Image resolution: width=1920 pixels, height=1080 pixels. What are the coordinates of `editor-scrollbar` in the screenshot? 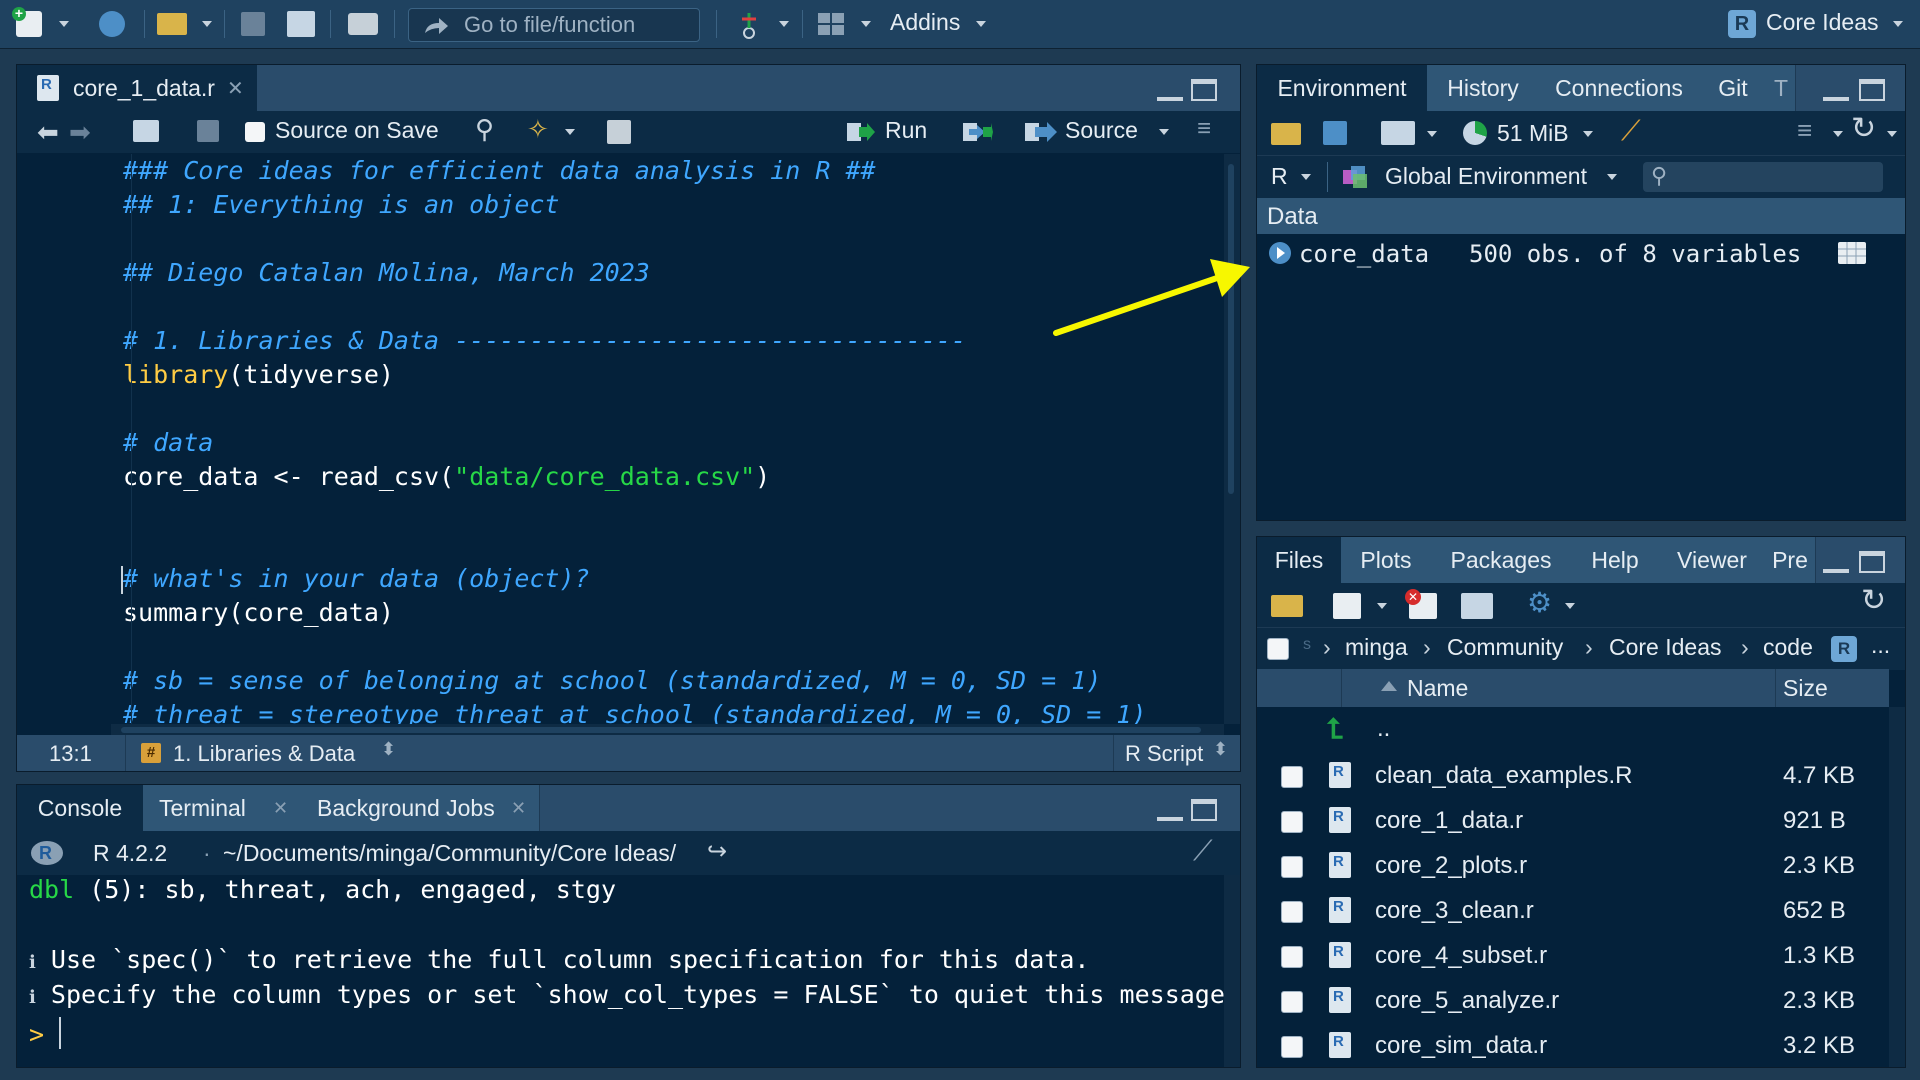 It's located at (1232, 439).